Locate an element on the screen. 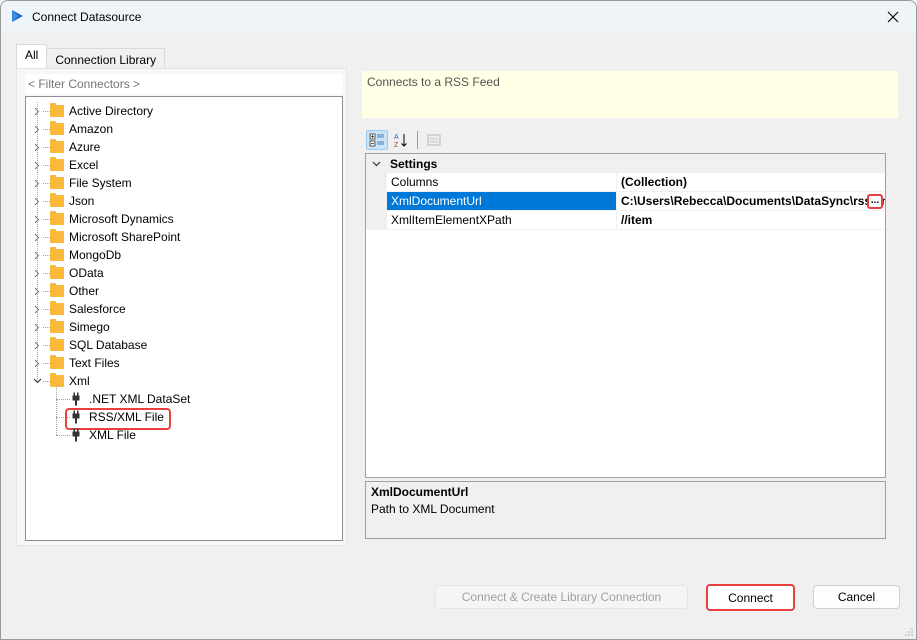  tree-node-label: RSS/XML File is located at coordinates (126, 417).